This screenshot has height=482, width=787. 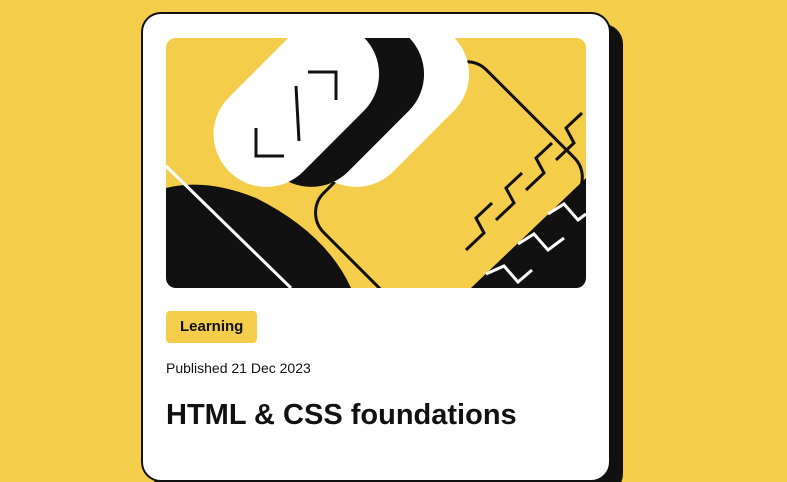 I want to click on category-badge: Learning, so click(x=212, y=327).